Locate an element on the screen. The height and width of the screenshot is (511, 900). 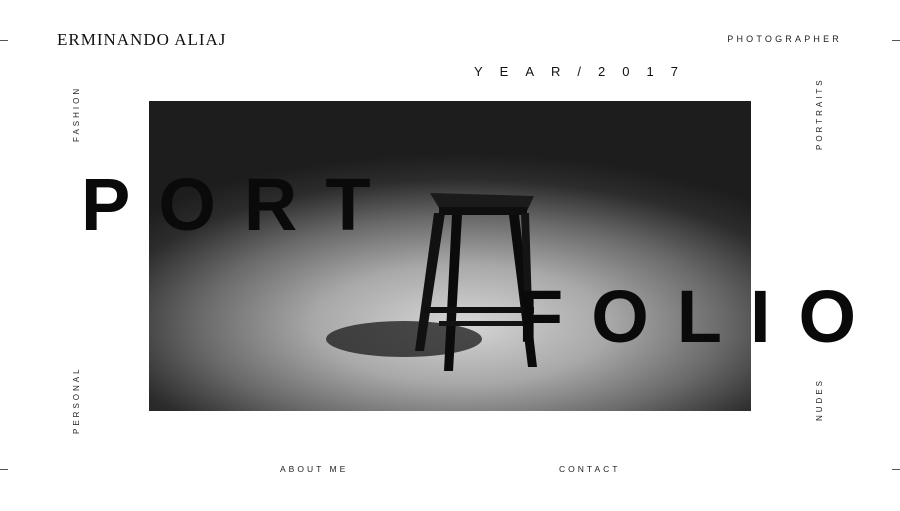
left-top-tick is located at coordinates (4, 40).